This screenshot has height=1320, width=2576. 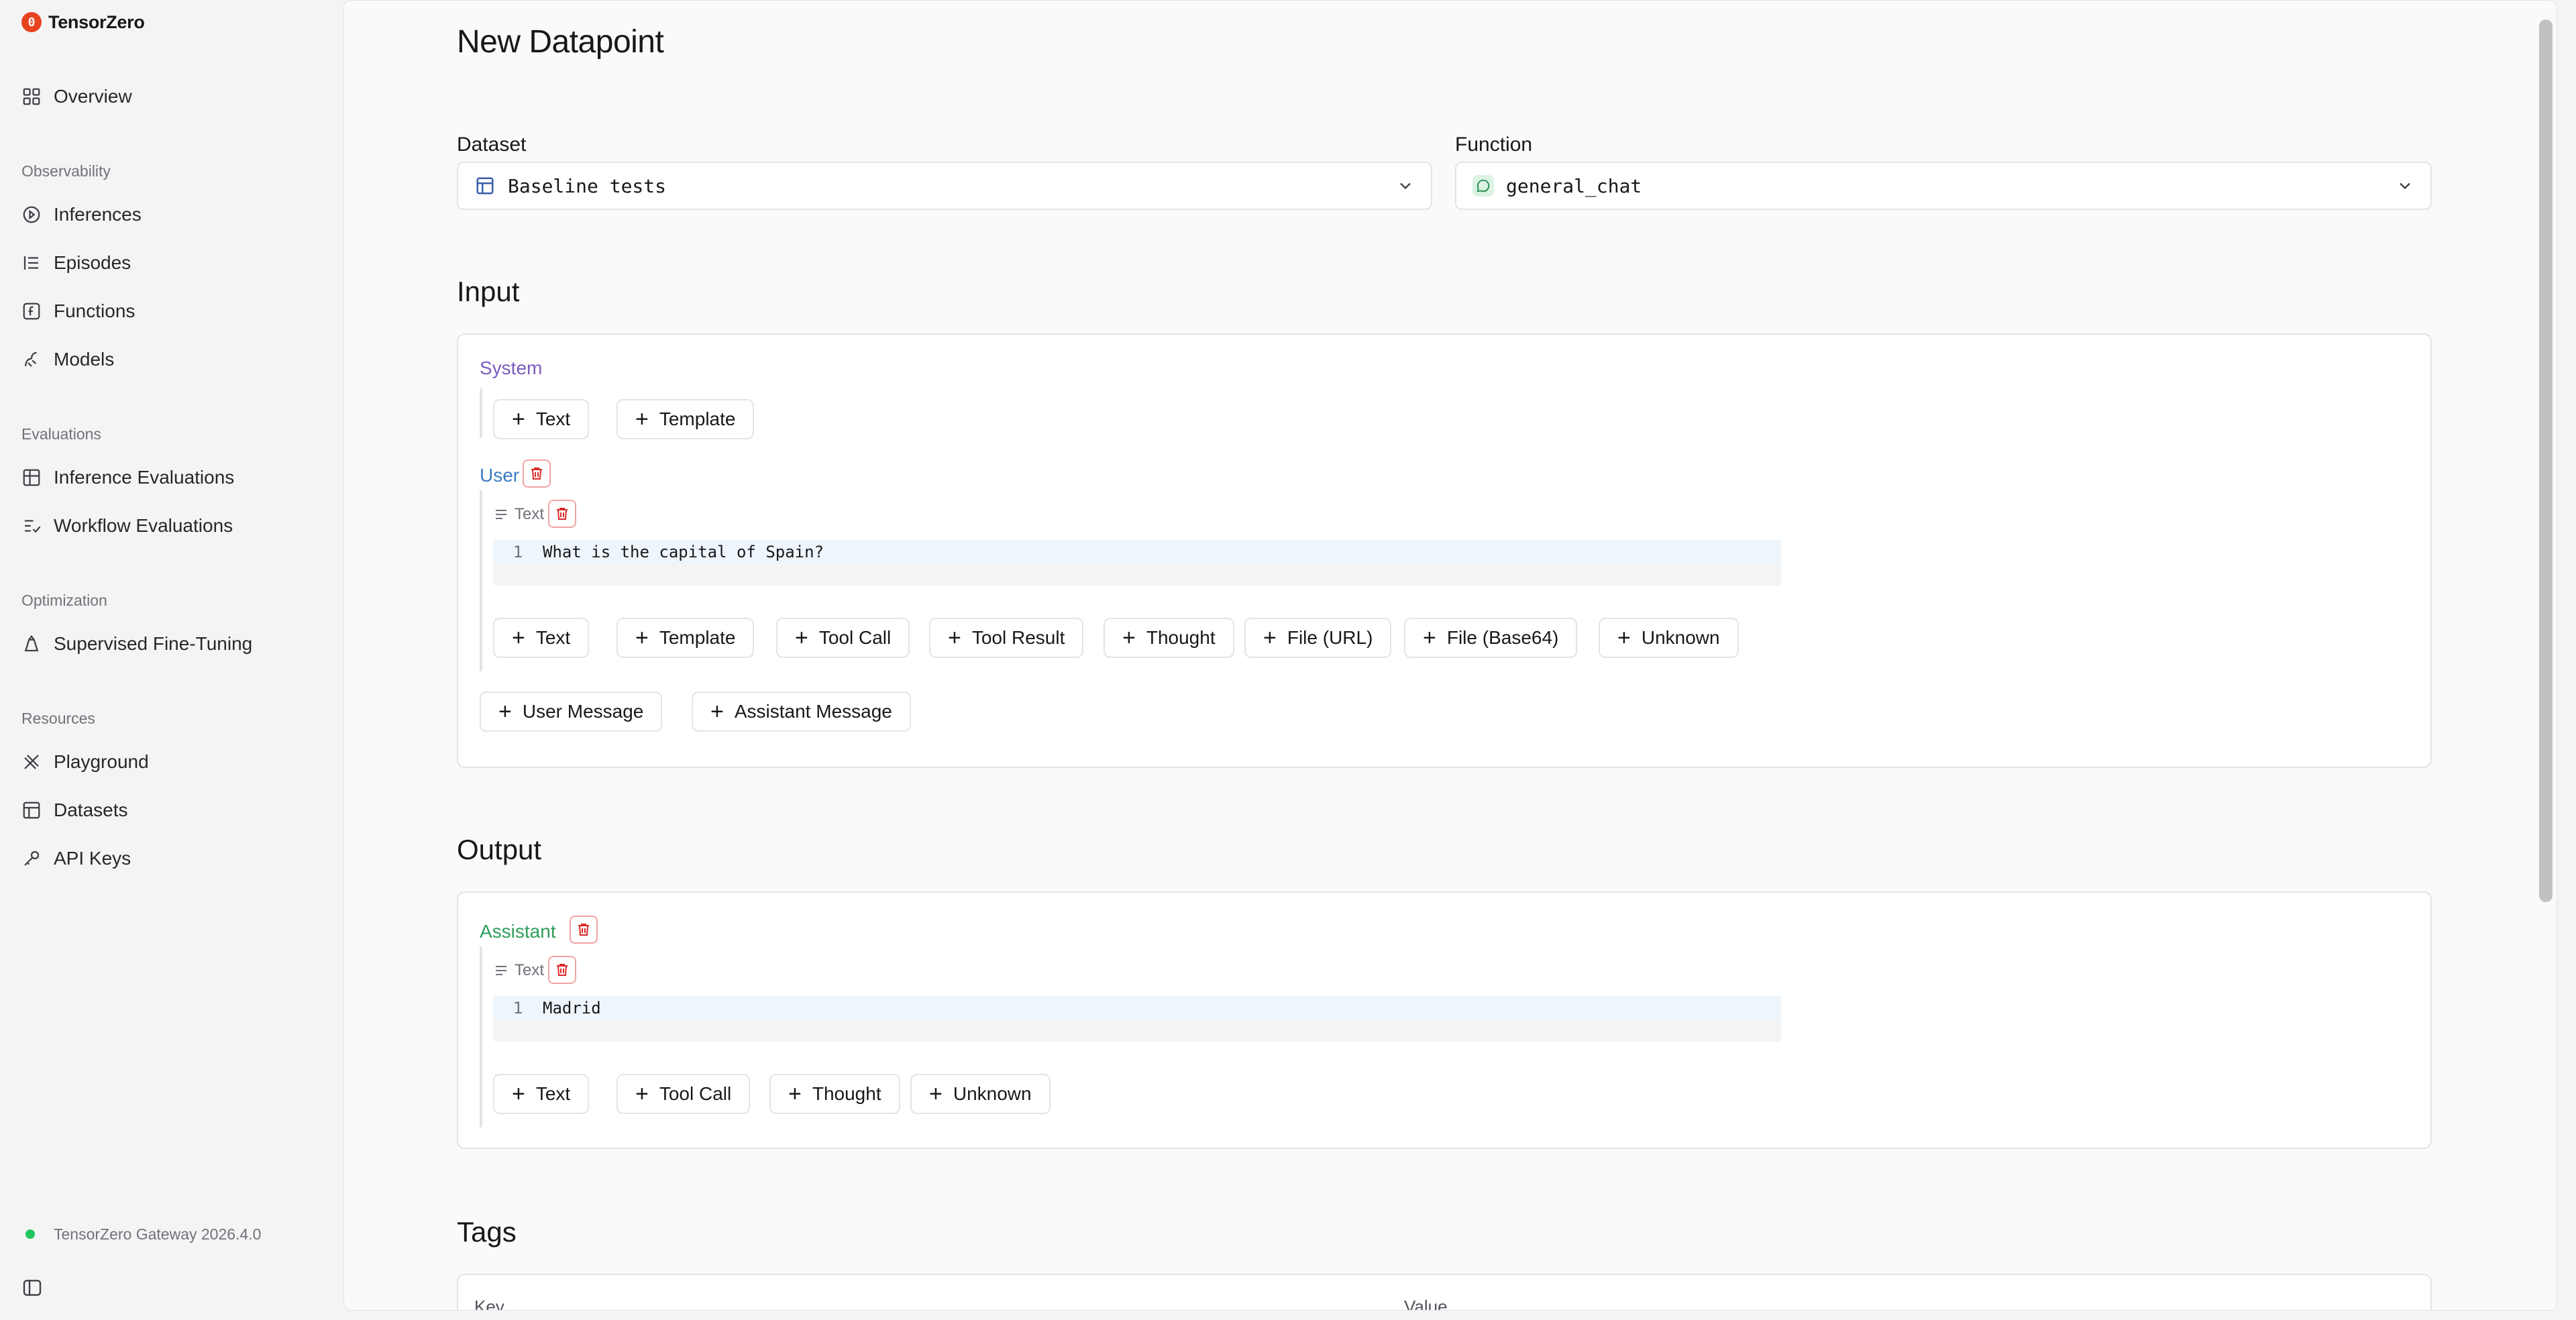 I want to click on add-unknown-button: + Unknown, so click(x=1669, y=638).